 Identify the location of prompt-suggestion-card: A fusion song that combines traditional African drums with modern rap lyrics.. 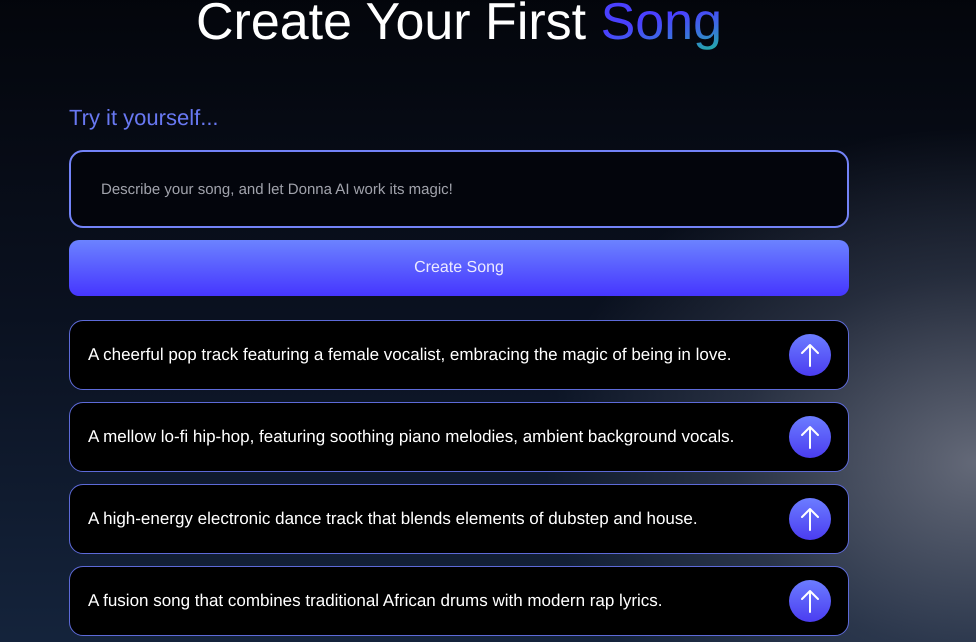
(459, 601).